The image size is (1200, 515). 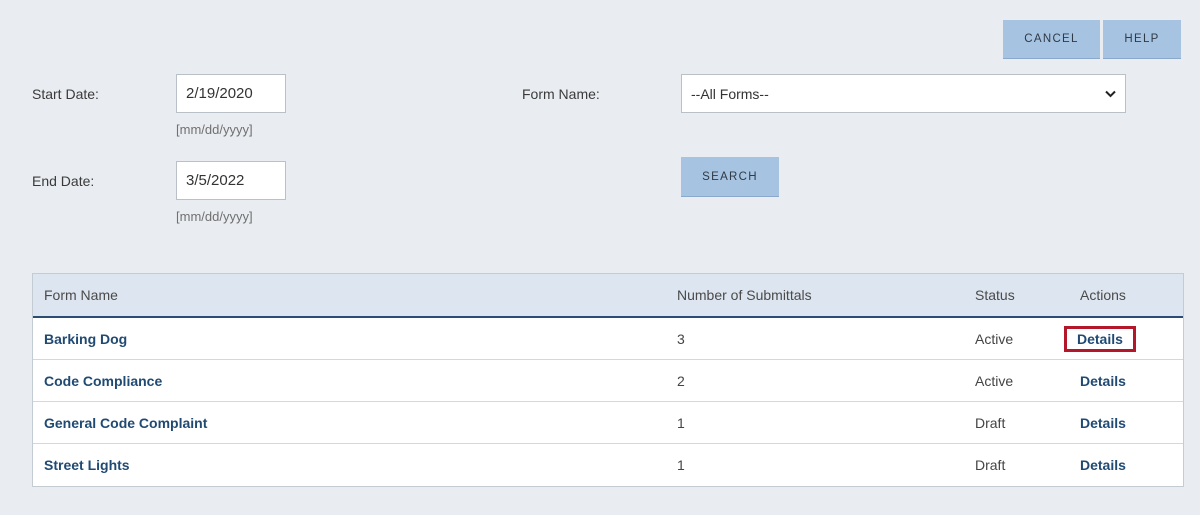 I want to click on form-name-select: --All Forms--, so click(x=903, y=93).